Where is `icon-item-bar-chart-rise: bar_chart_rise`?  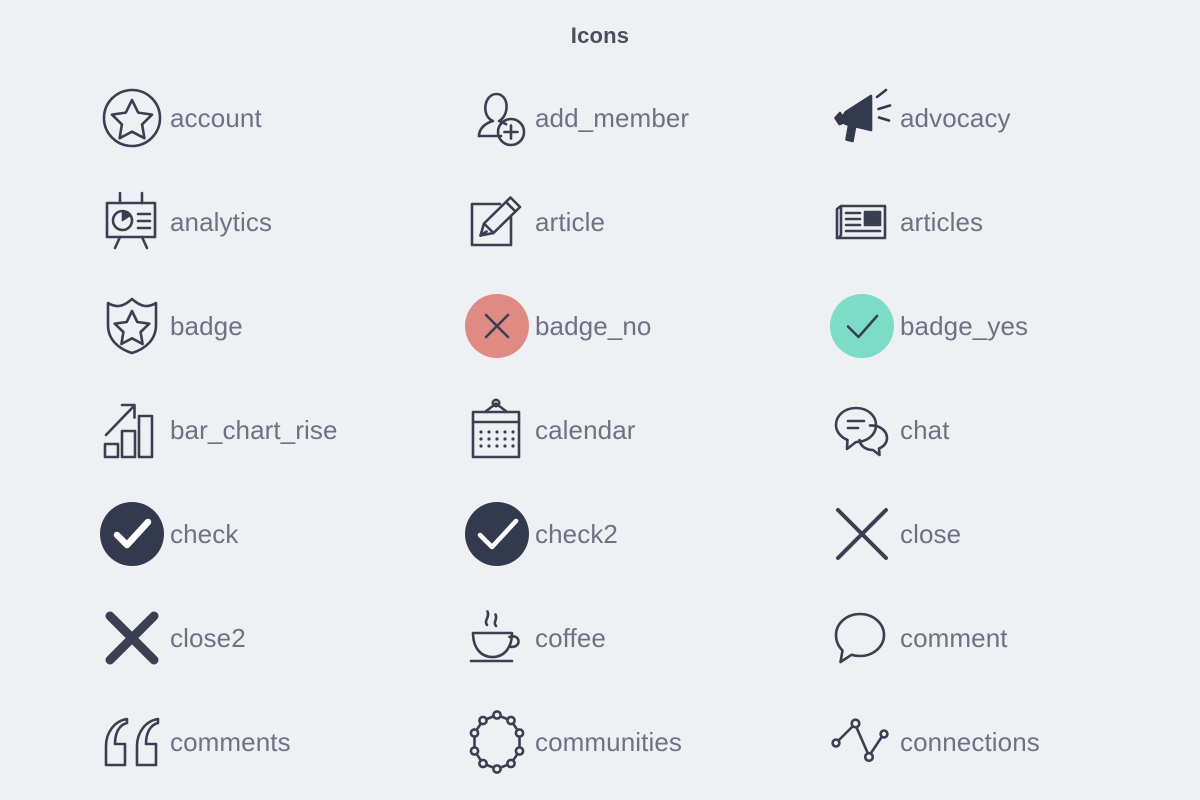 icon-item-bar-chart-rise: bar_chart_rise is located at coordinates (282, 430).